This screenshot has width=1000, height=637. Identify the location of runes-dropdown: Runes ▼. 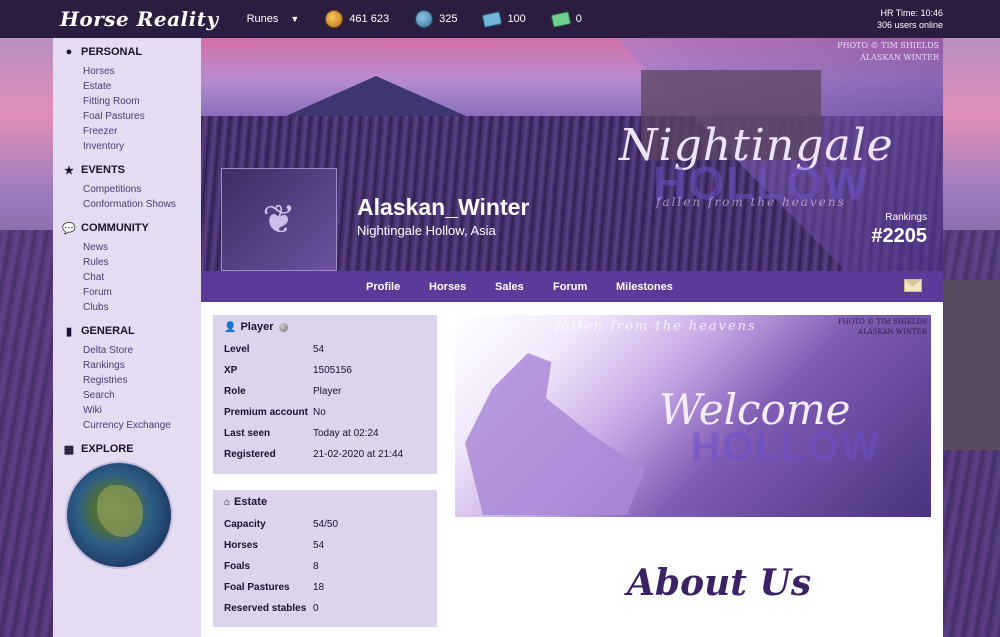
(273, 19).